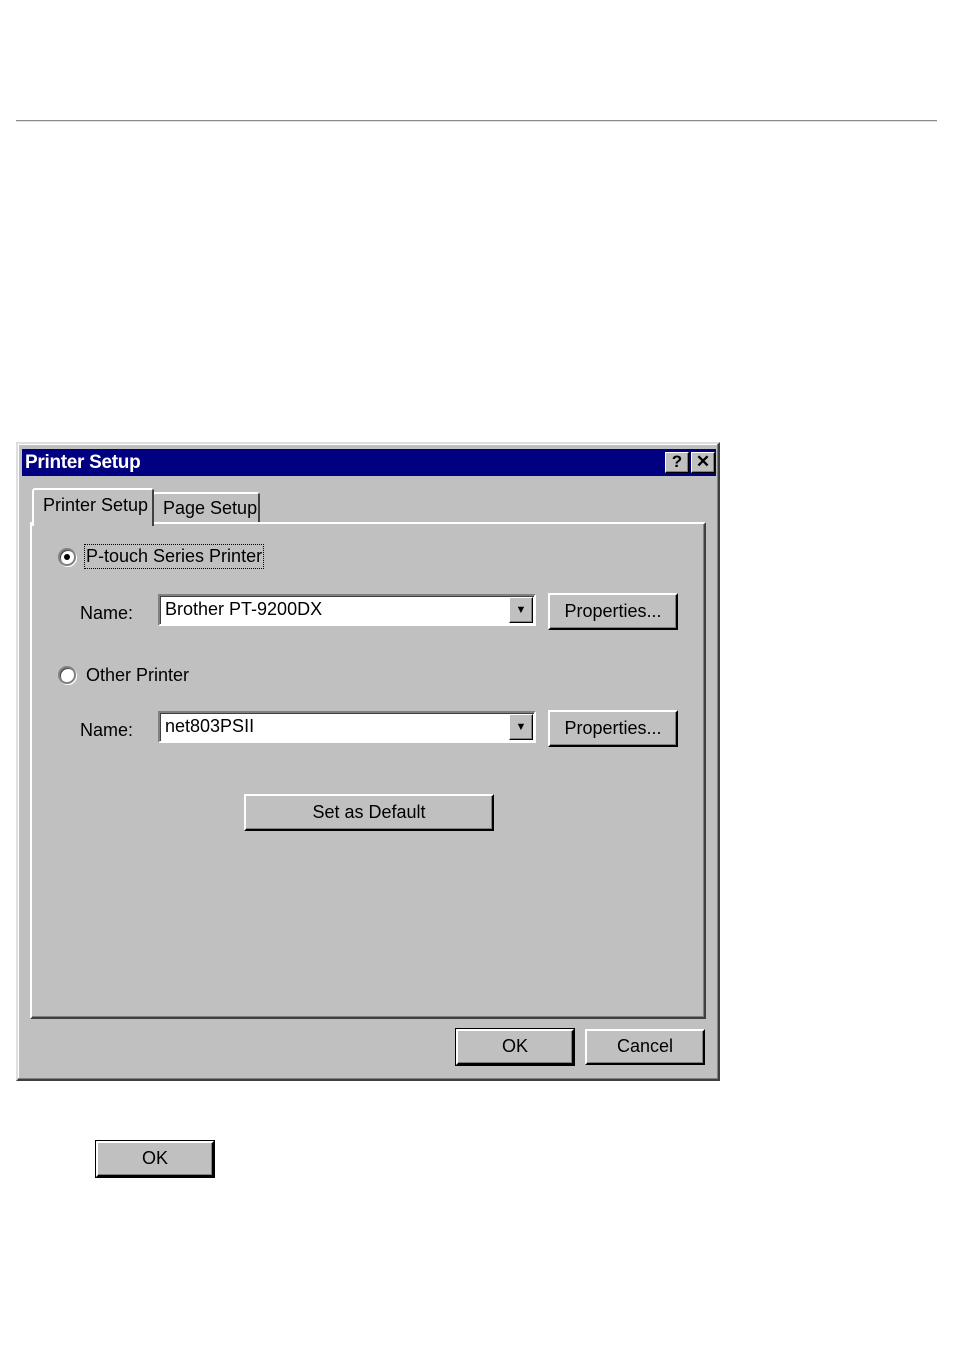 This screenshot has width=954, height=1351. I want to click on ptouch-printer-value: Brother PT-9200DX, so click(244, 609).